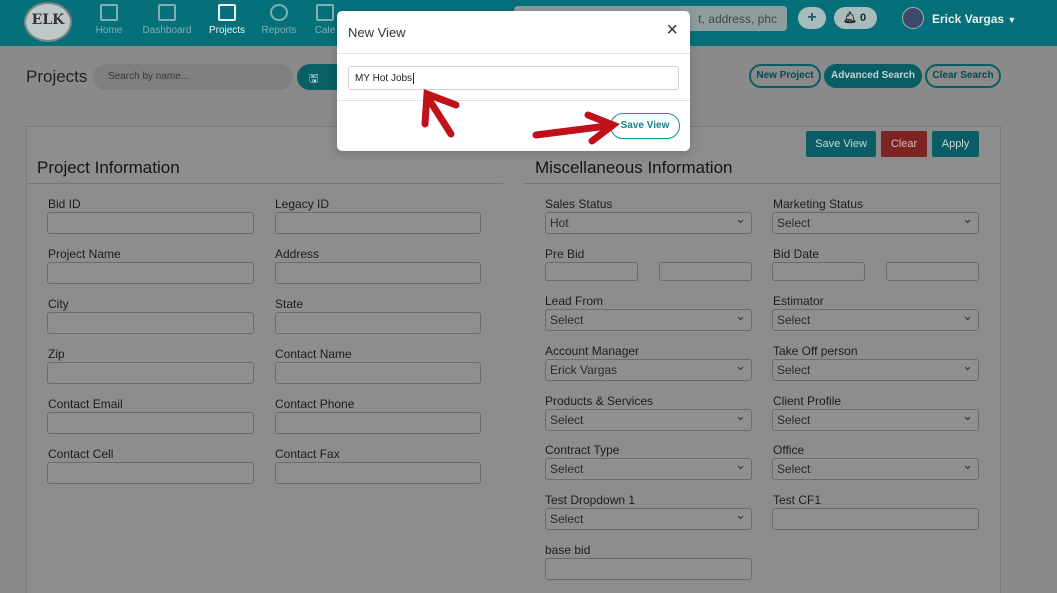 This screenshot has width=1057, height=593. What do you see at coordinates (576, 128) in the screenshot?
I see `arrow-to-save-button` at bounding box center [576, 128].